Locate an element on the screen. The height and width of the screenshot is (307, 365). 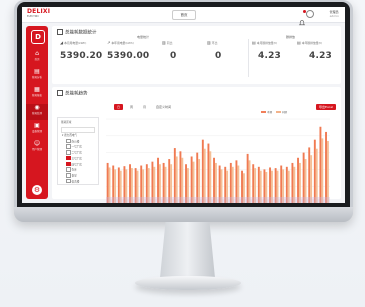
tree-node-label: 宿舍楼 is located at coordinates (75, 181).